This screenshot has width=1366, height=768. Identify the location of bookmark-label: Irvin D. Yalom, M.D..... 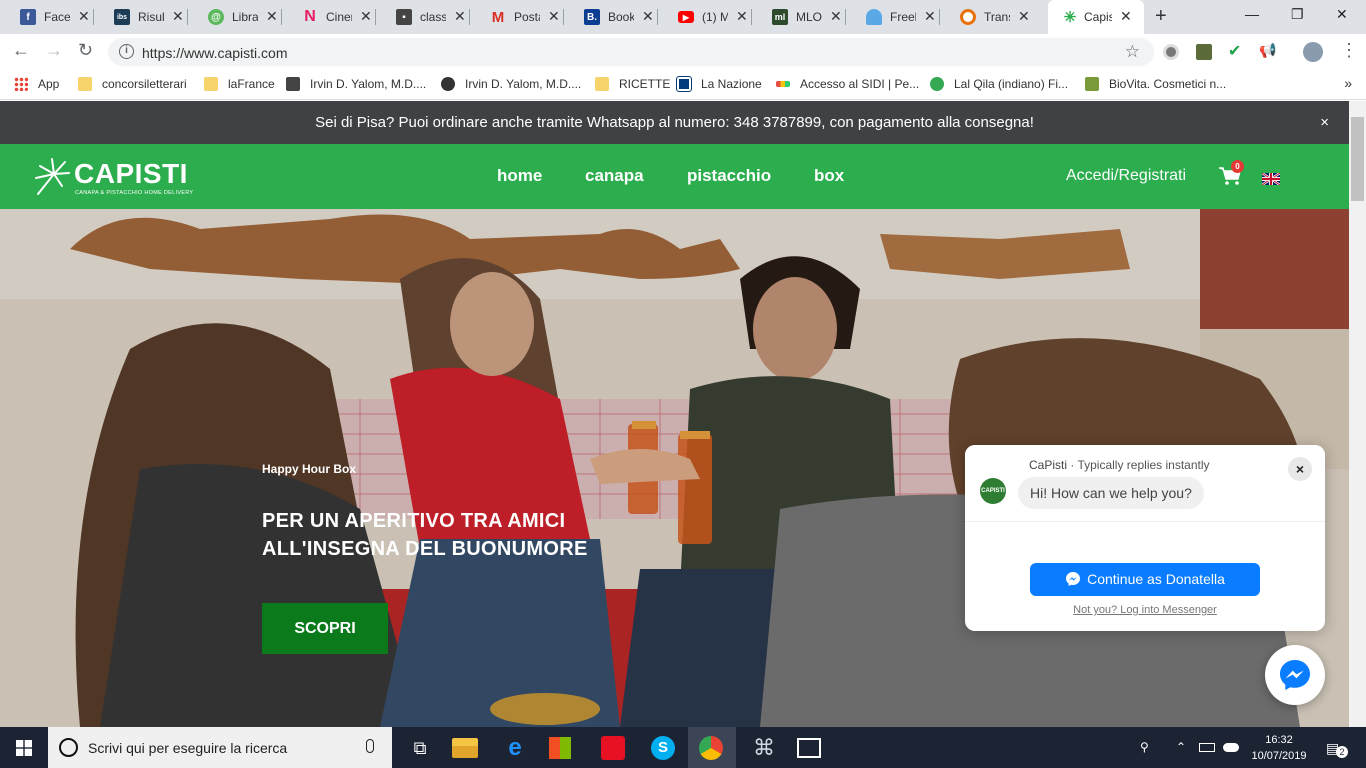
(523, 84).